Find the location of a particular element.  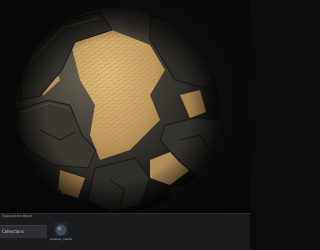

tab-collections: Collections is located at coordinates (23, 231).